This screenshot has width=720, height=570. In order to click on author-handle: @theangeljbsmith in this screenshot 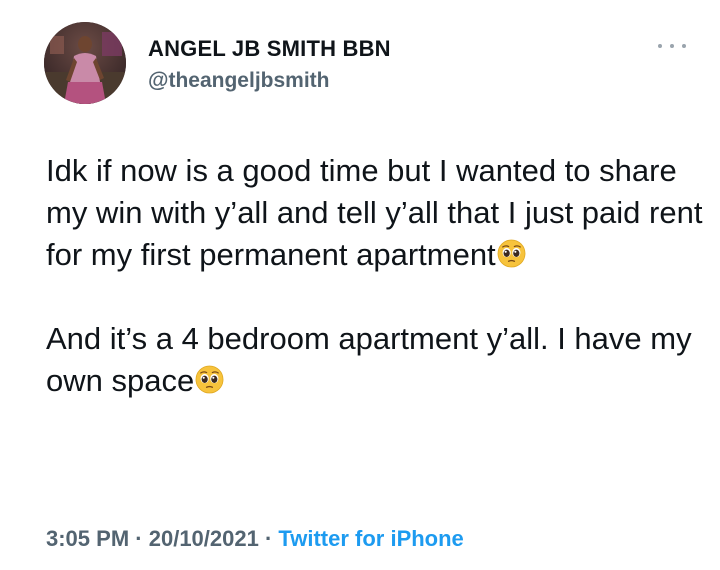, I will do `click(239, 81)`.